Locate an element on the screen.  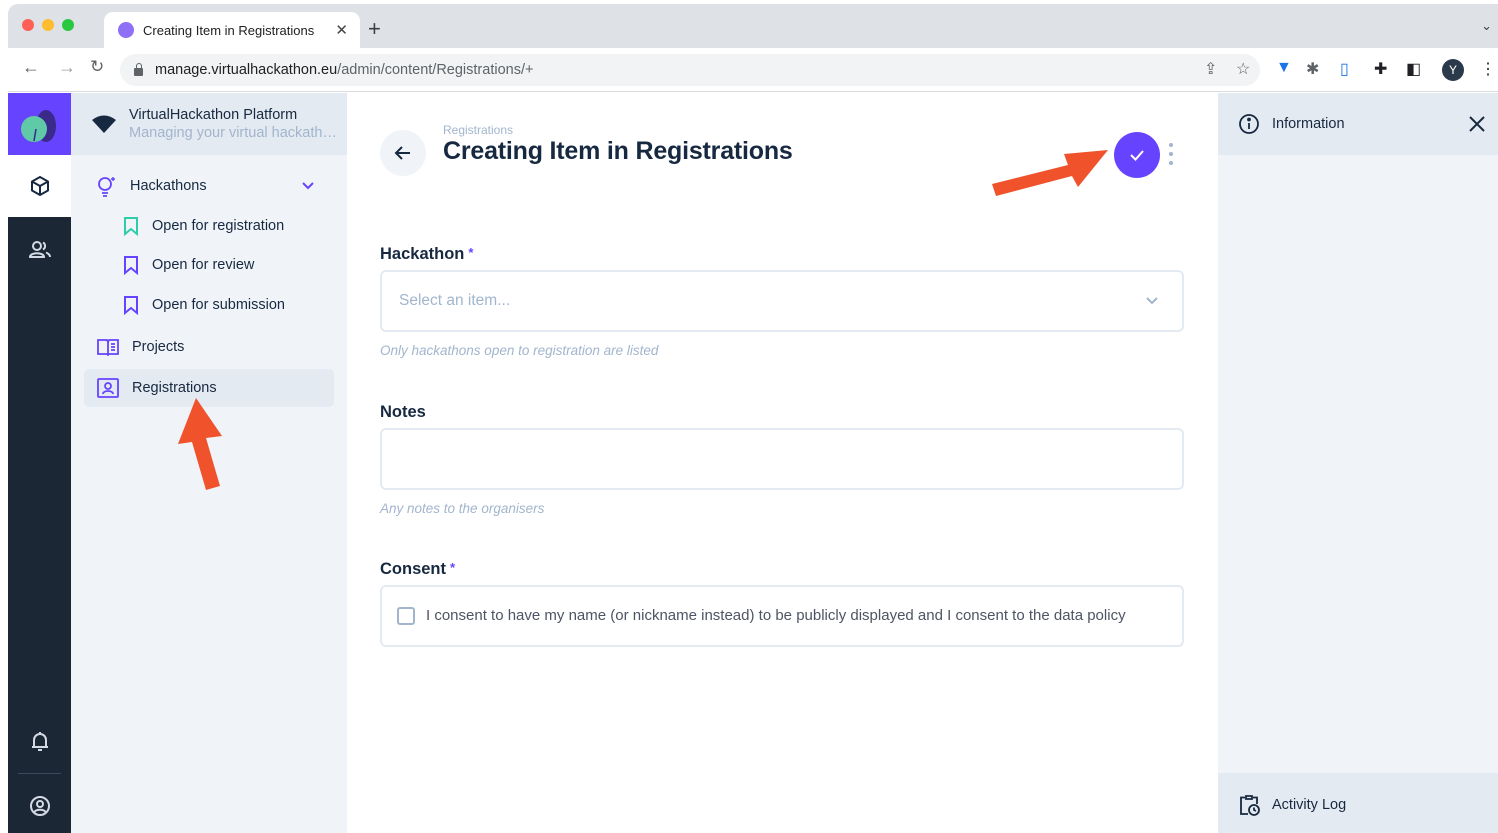
leaf-logo-icon is located at coordinates (38, 126).